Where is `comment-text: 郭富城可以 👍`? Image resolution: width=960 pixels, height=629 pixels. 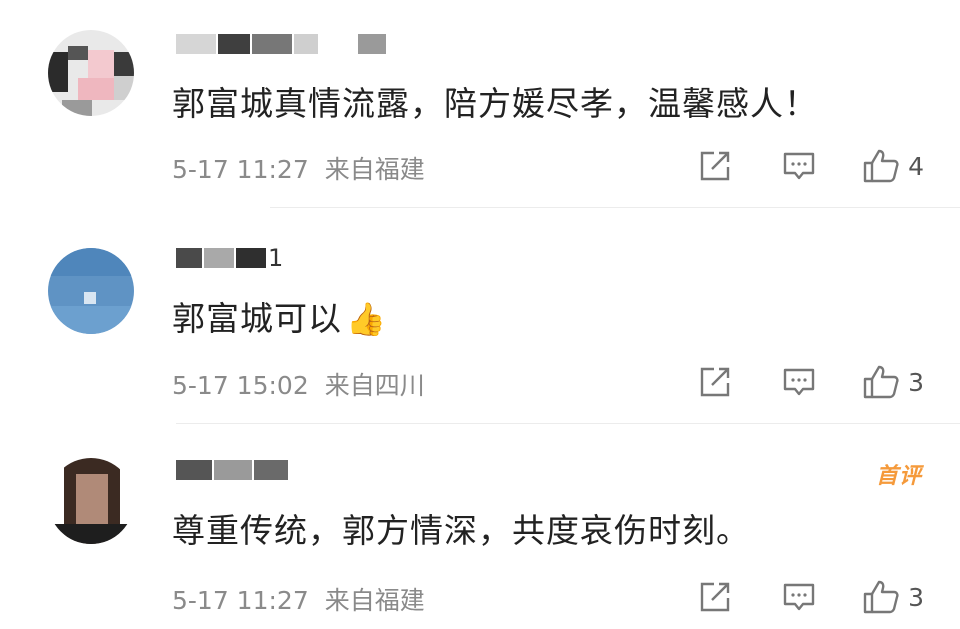 comment-text: 郭富城可以 👍 is located at coordinates (279, 316).